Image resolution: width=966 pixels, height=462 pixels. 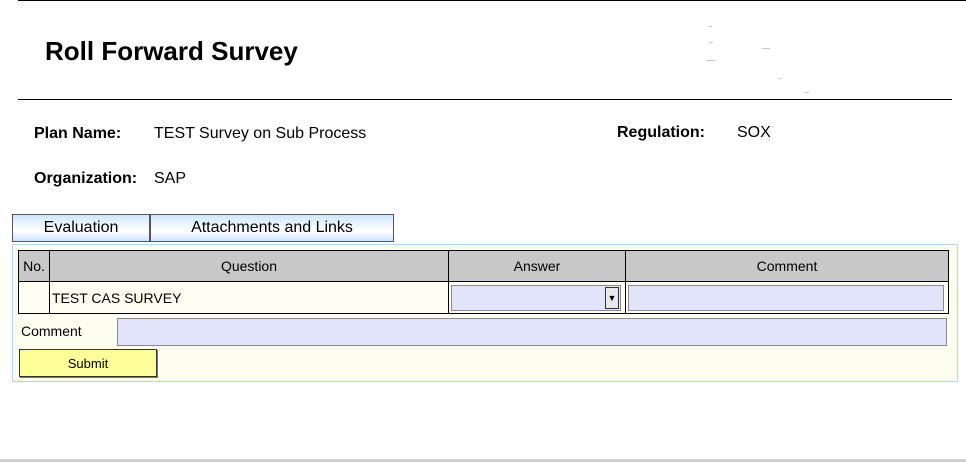 What do you see at coordinates (117, 297) in the screenshot?
I see `question-text: TEST CAS SURVEY` at bounding box center [117, 297].